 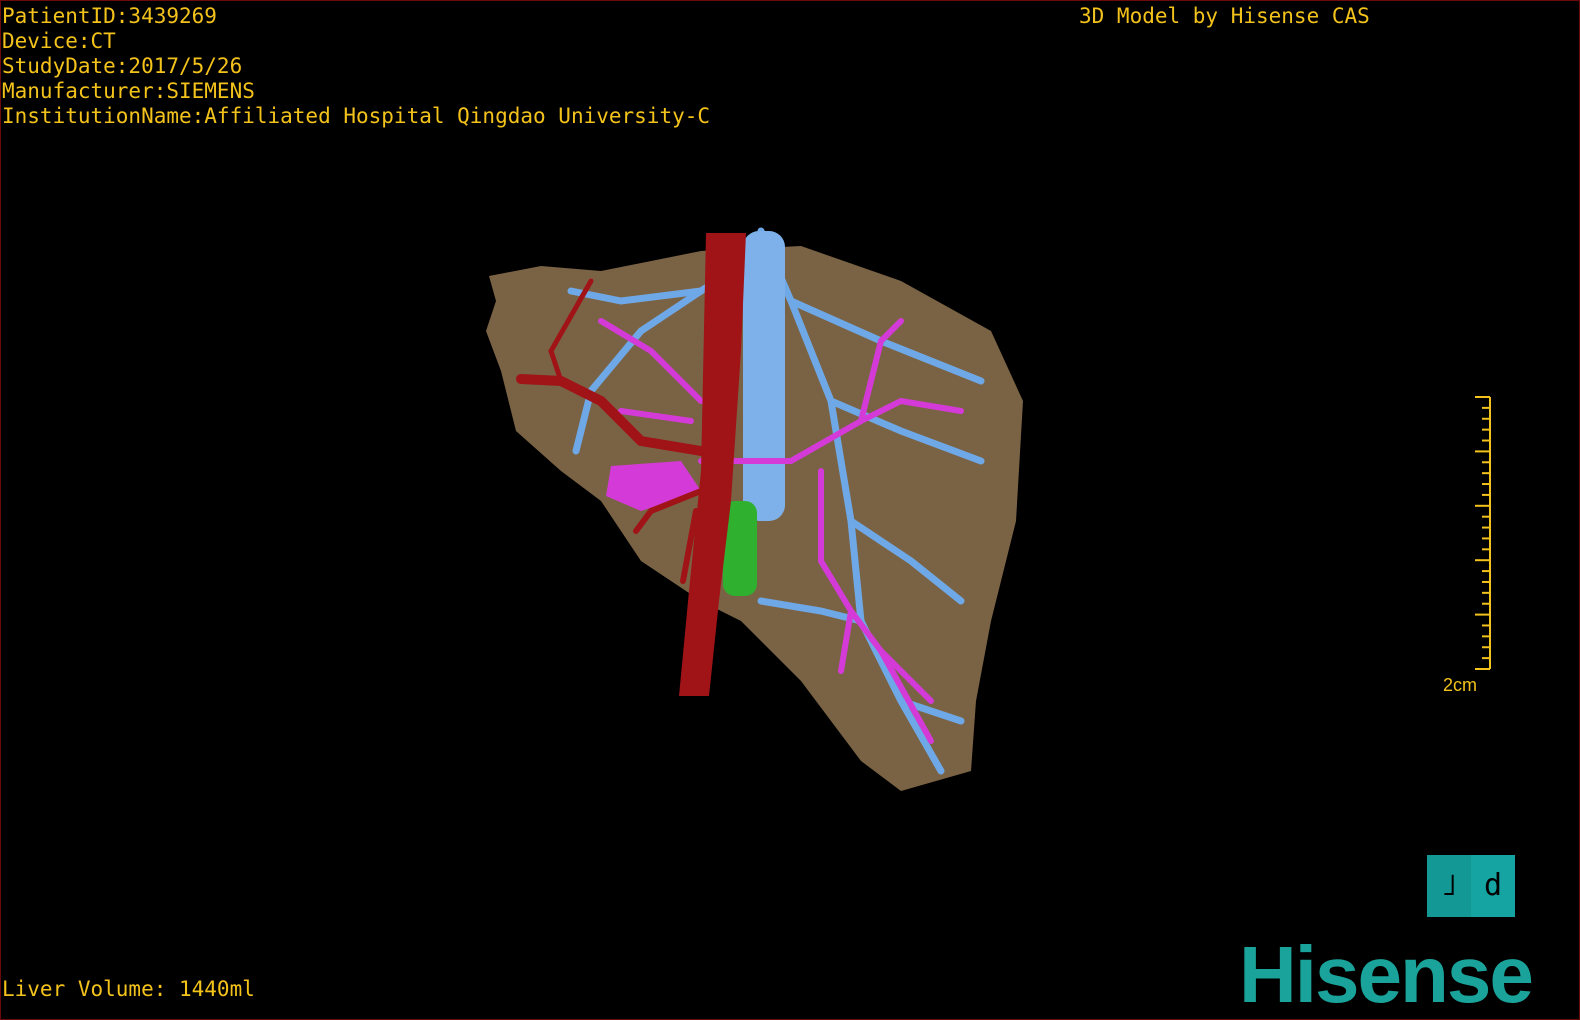 I want to click on manufacturer: Manufacturer:SIEMENS, so click(x=128, y=91).